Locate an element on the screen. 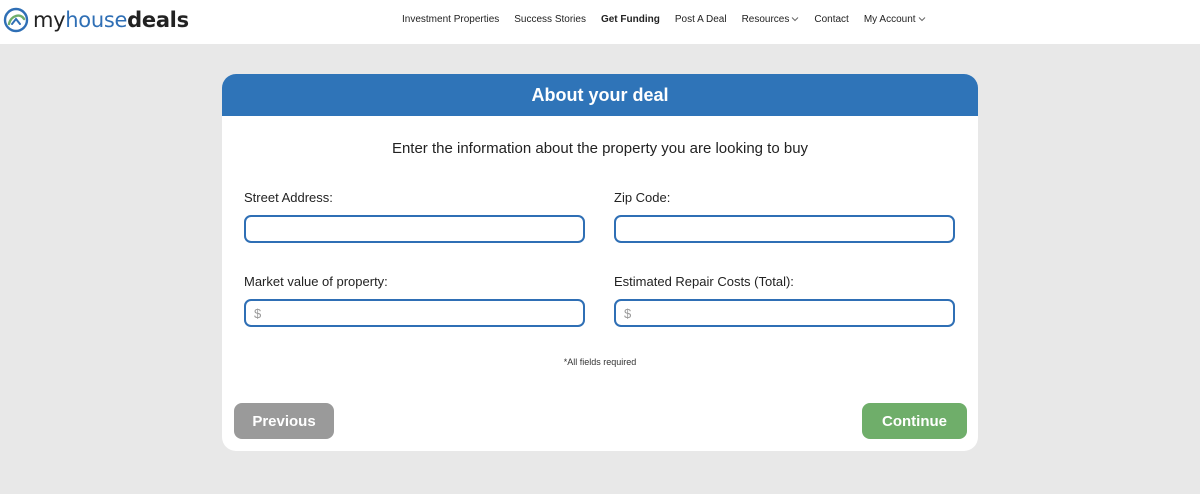  nav-get-funding: Get Funding is located at coordinates (630, 19).